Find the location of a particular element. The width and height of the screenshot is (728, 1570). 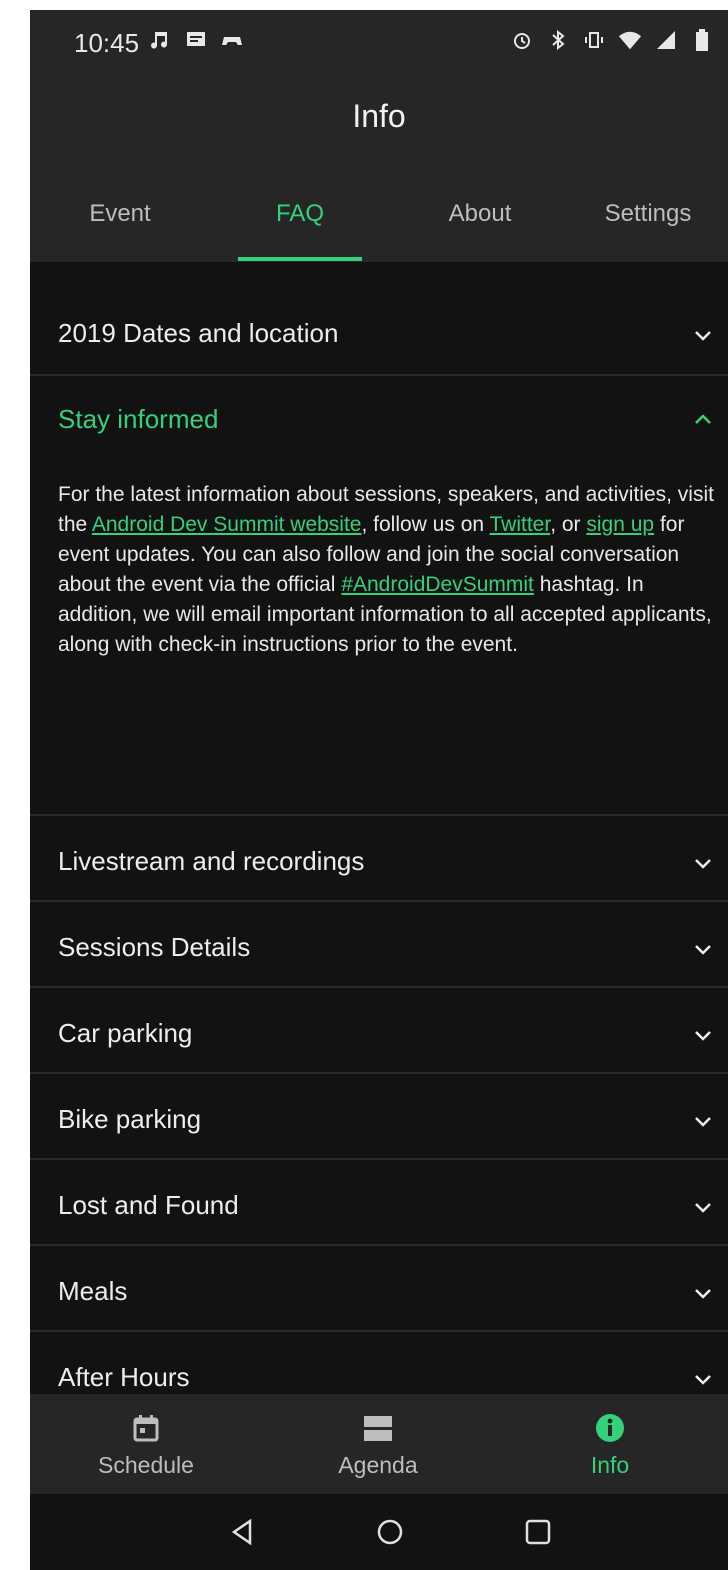

bottom-navigation: Schedule Agenda Info is located at coordinates (379, 1444).